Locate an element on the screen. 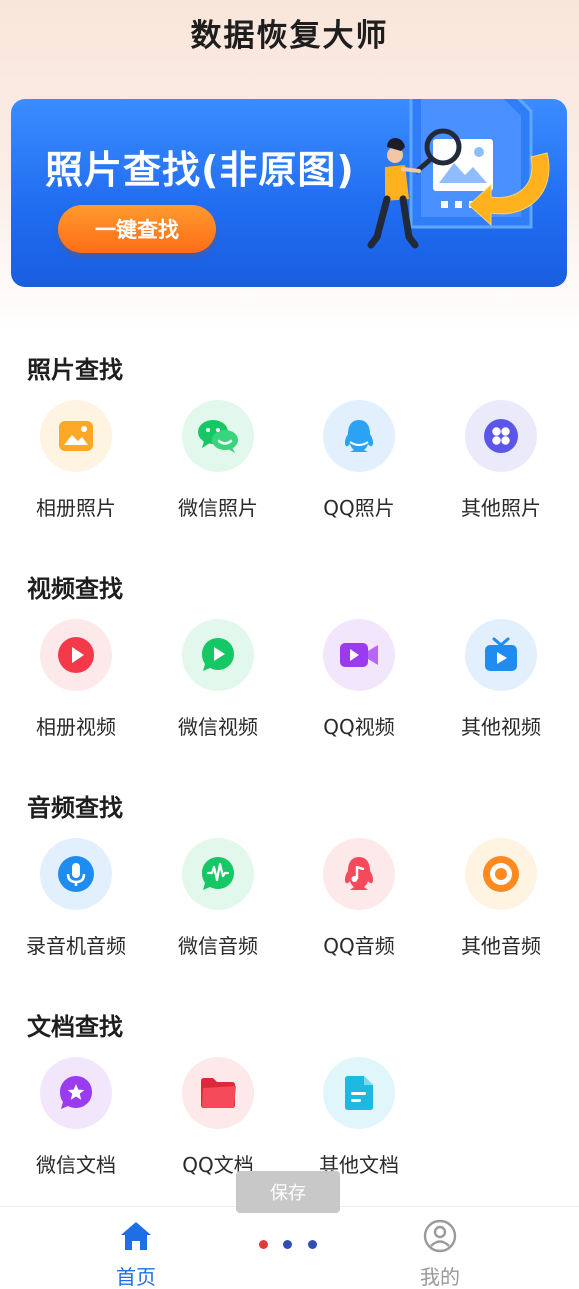  other-photo-tile: 其他照片 is located at coordinates (501, 460).